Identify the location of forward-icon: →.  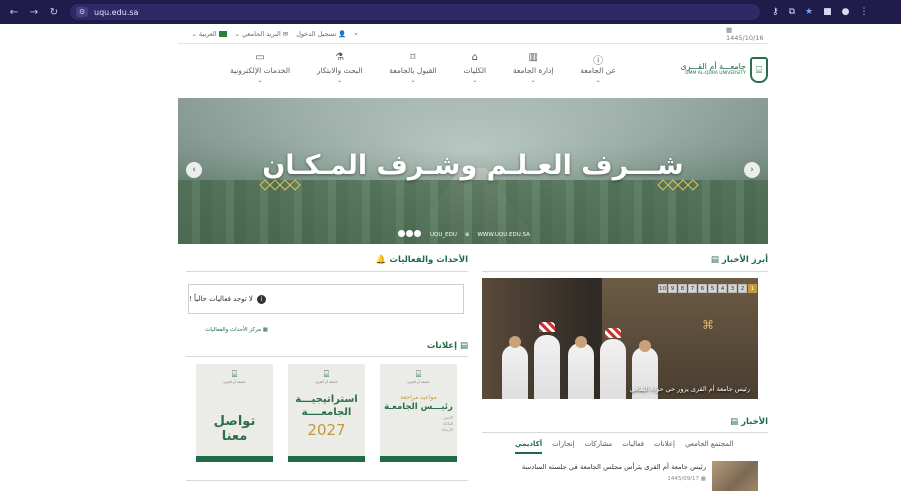
(34, 12).